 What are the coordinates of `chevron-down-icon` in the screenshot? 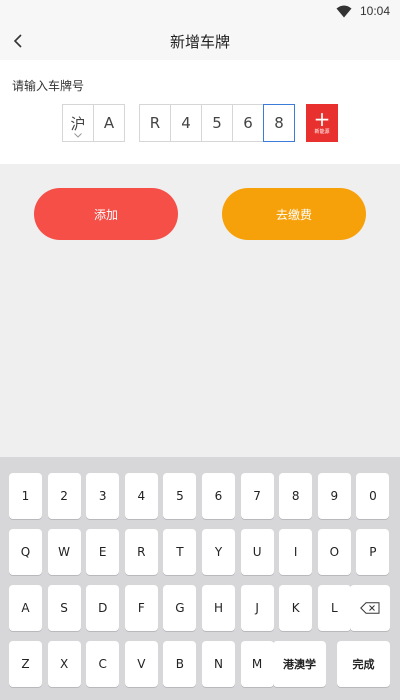 It's located at (78, 135).